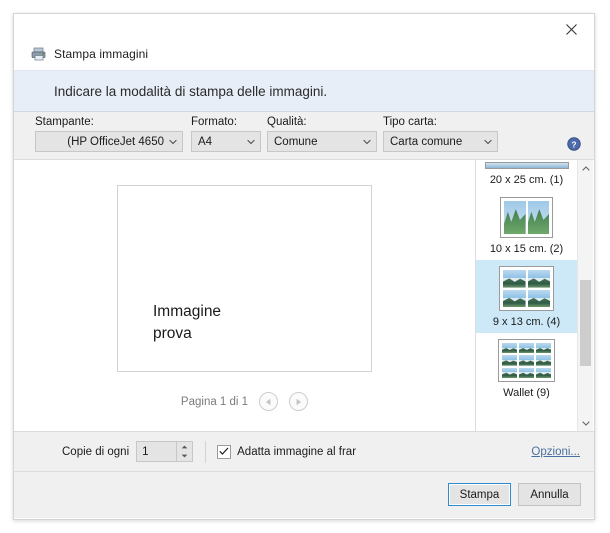 This screenshot has width=610, height=533. Describe the element at coordinates (206, 451) in the screenshot. I see `settings-divider` at that location.